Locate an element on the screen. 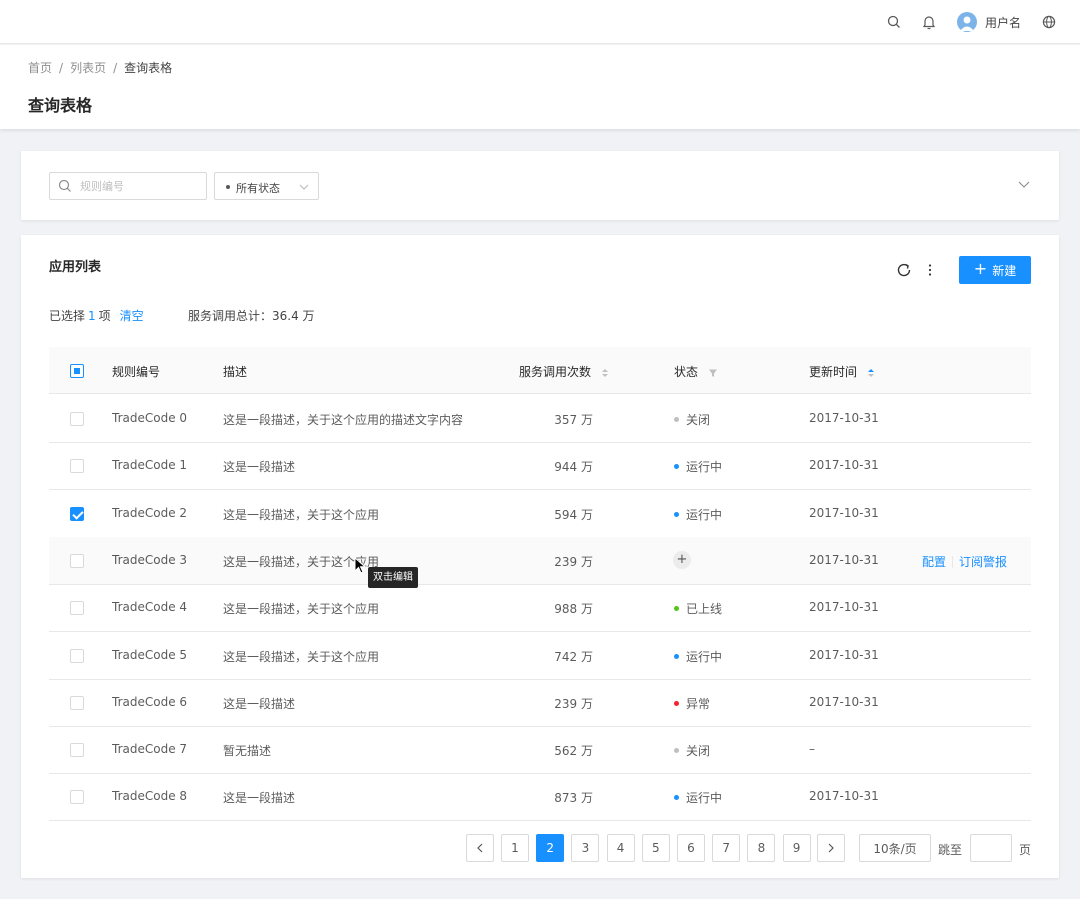 This screenshot has width=1080, height=899. breadcrumb-home: 首页 is located at coordinates (40, 68).